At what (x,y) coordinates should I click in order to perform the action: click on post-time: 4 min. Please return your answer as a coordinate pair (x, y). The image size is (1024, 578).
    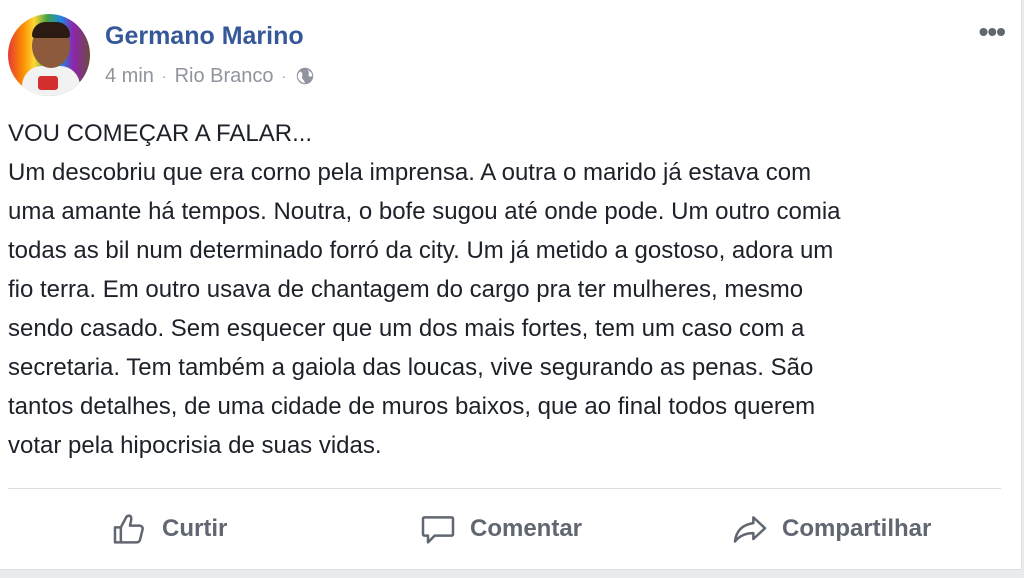
    Looking at the image, I should click on (129, 76).